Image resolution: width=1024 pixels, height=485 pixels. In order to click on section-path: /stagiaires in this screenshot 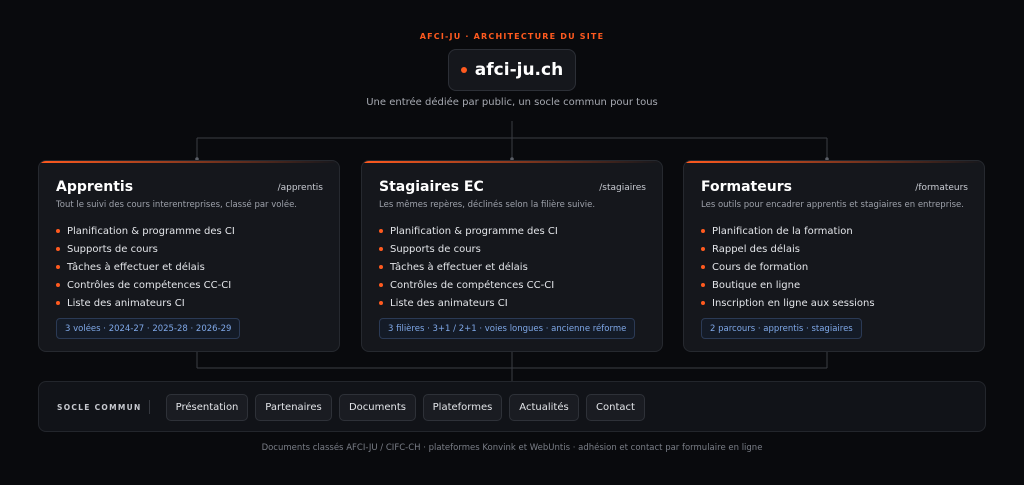, I will do `click(622, 188)`.